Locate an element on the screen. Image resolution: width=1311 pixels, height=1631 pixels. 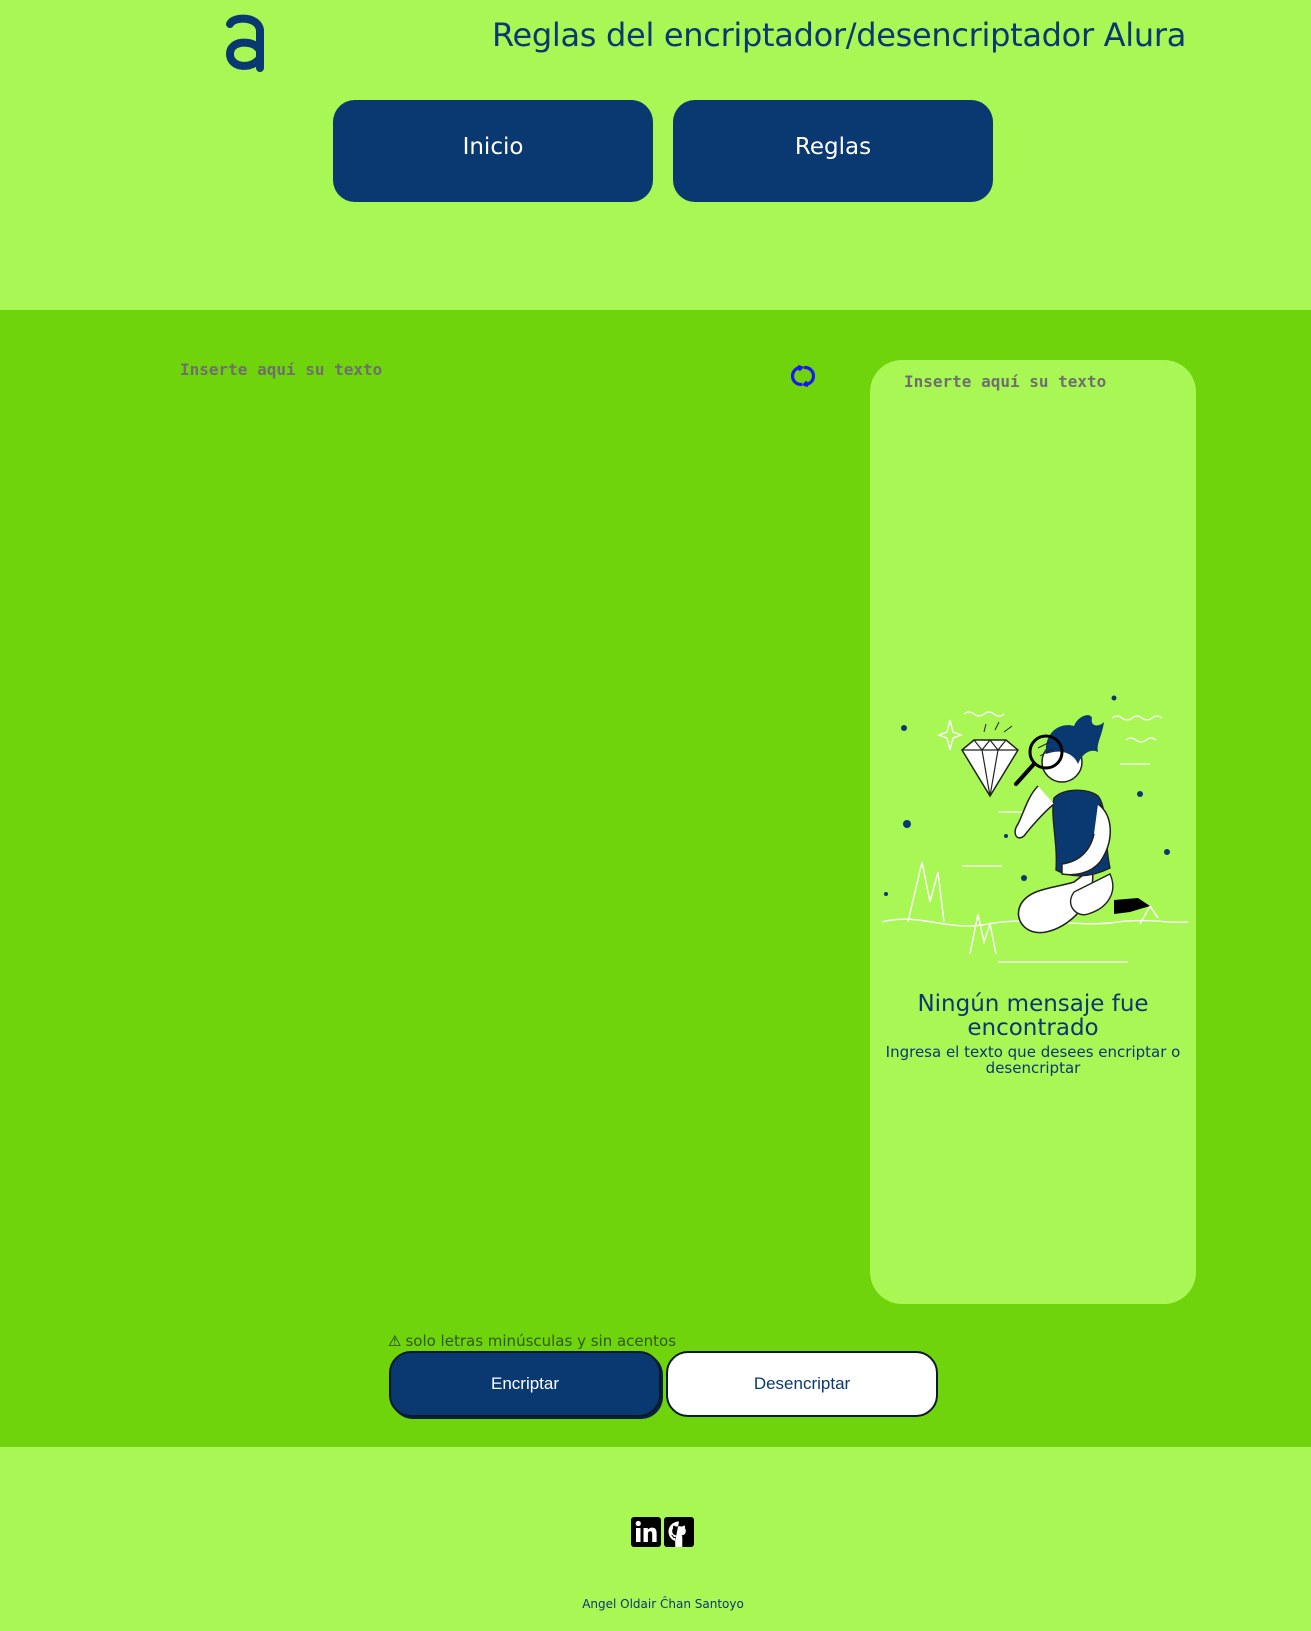
alura-logo is located at coordinates (246, 43).